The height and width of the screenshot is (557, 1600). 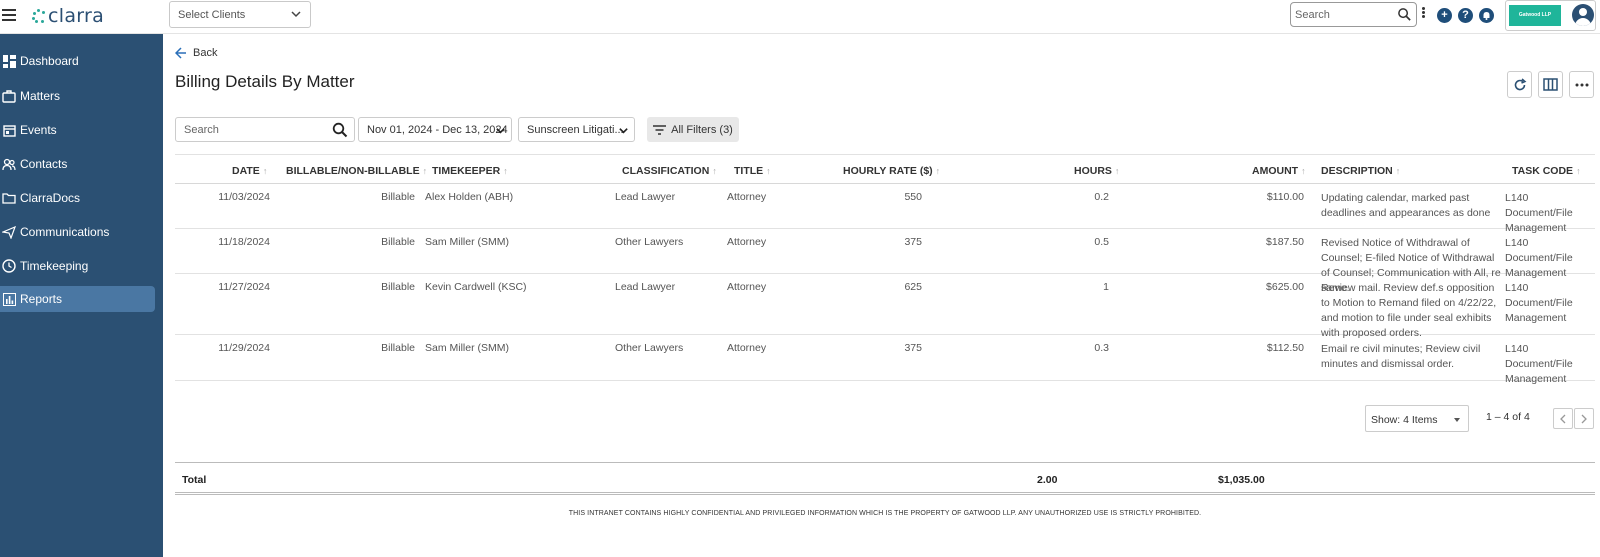 What do you see at coordinates (1486, 15) in the screenshot?
I see `notification-bell-icon` at bounding box center [1486, 15].